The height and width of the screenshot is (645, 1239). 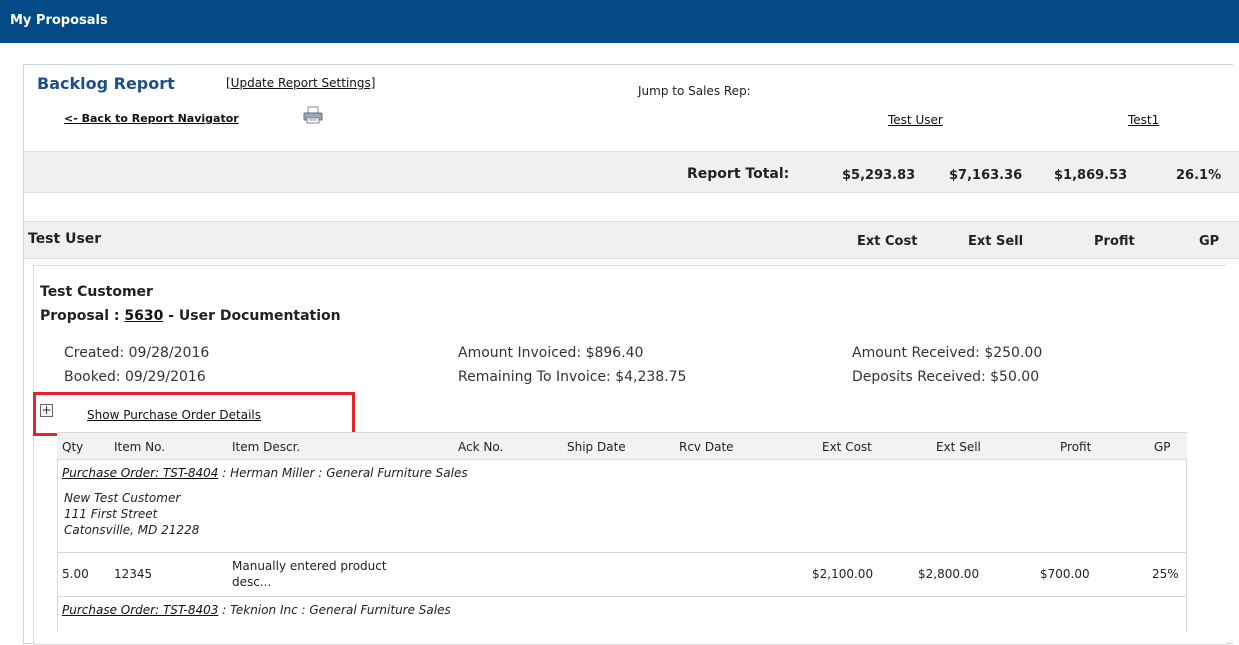 I want to click on purchase-order-link-tst-8404: Purchase Order: TST-8404, so click(x=140, y=473).